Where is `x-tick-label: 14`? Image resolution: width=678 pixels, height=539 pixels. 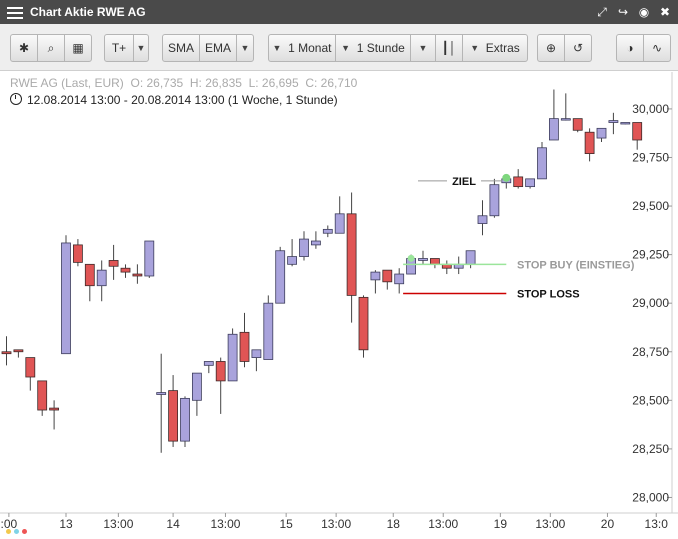 x-tick-label: 14 is located at coordinates (173, 524).